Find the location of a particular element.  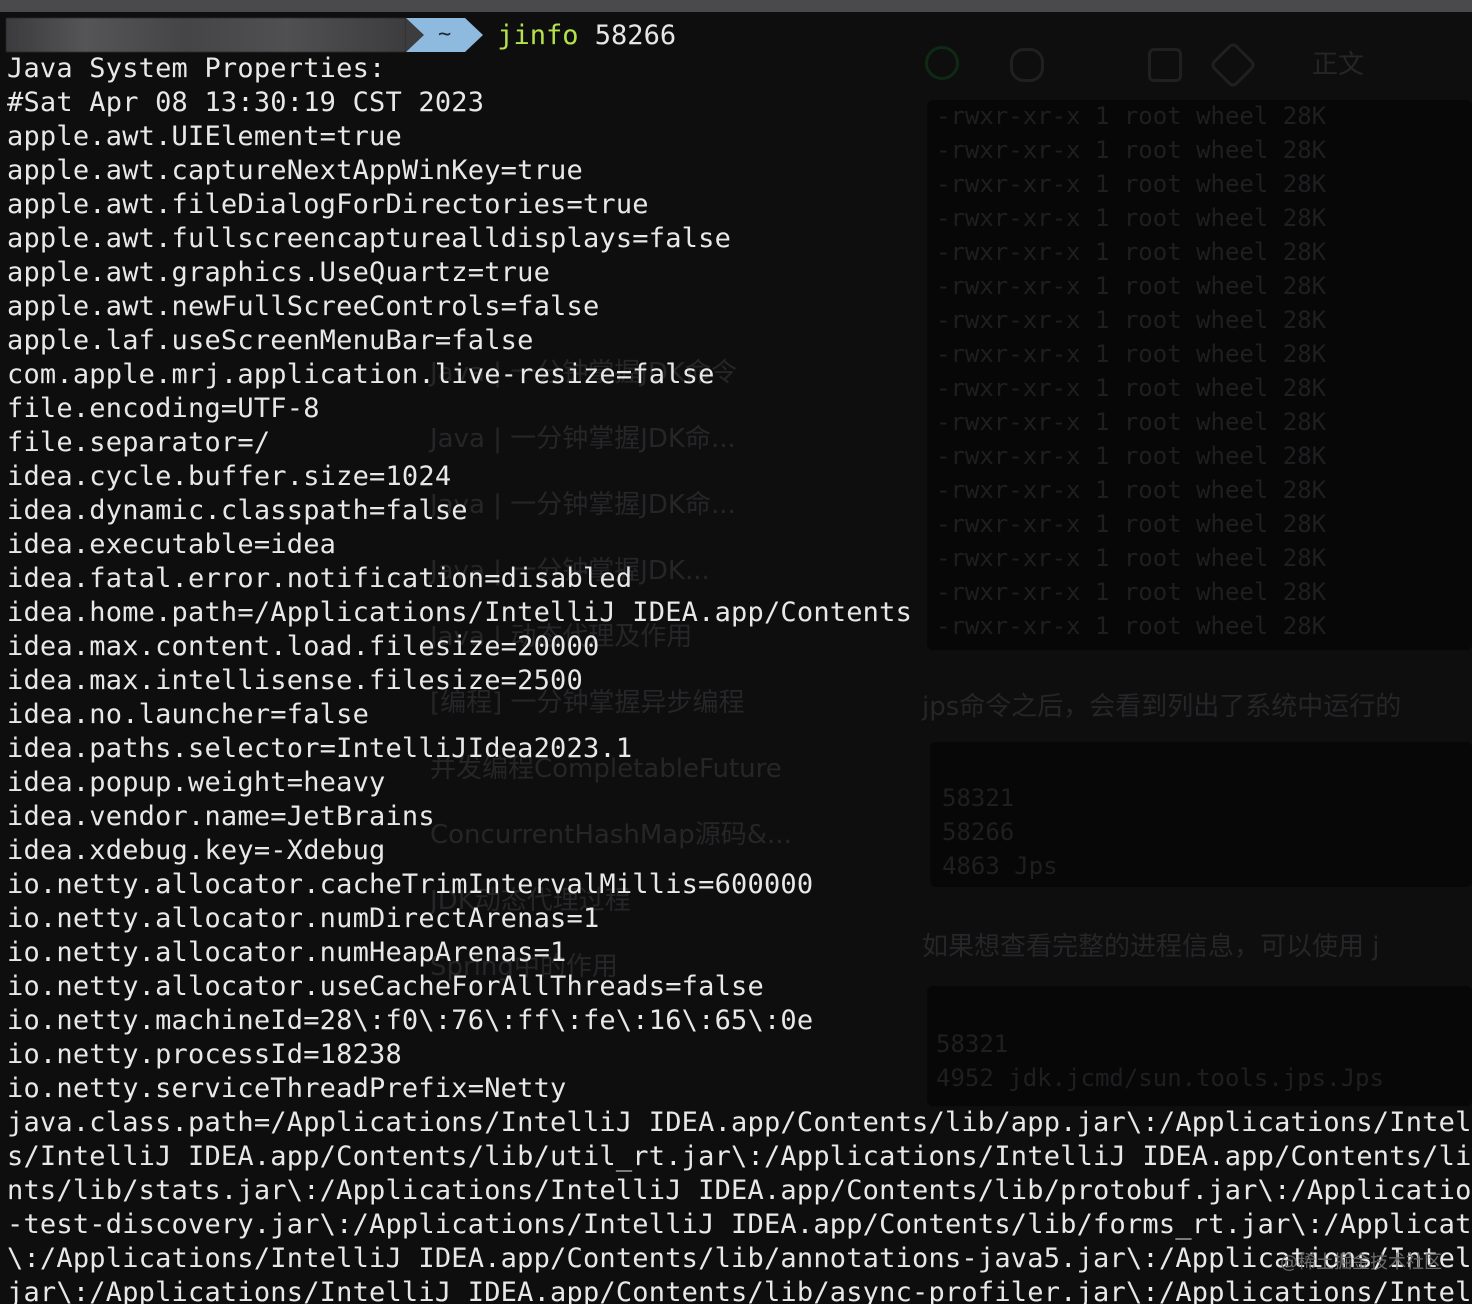

output-line: idea.max.content.load.filesize=20000 is located at coordinates (303, 646).